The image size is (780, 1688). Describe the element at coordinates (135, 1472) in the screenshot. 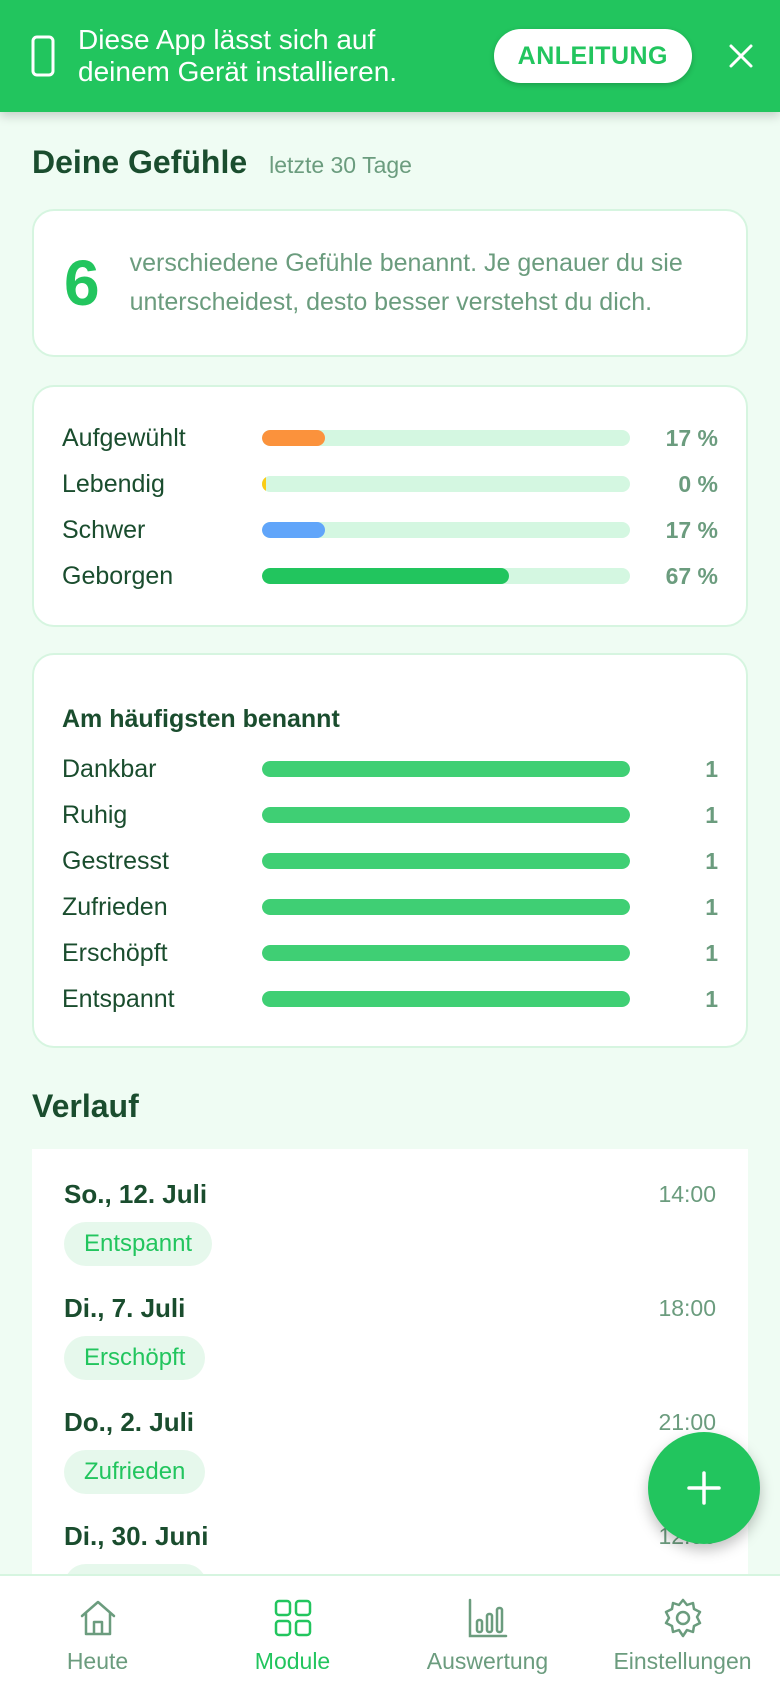

I see `history-entry-tag: Zufrieden` at that location.